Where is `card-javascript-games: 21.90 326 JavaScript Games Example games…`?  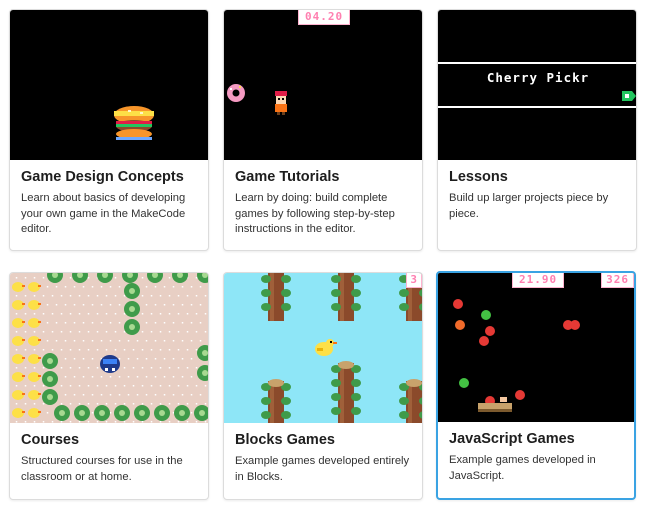 card-javascript-games: 21.90 326 JavaScript Games Example games… is located at coordinates (536, 385).